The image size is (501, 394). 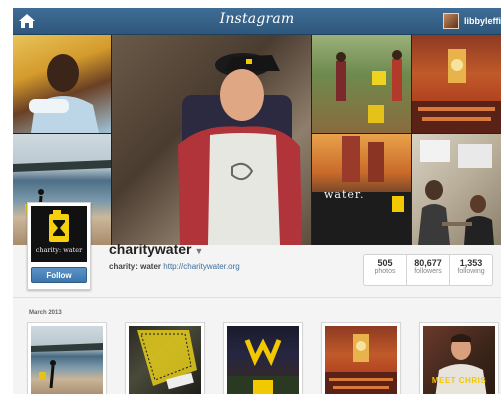 What do you see at coordinates (482, 21) in the screenshot?
I see `username-label: libbyleffi` at bounding box center [482, 21].